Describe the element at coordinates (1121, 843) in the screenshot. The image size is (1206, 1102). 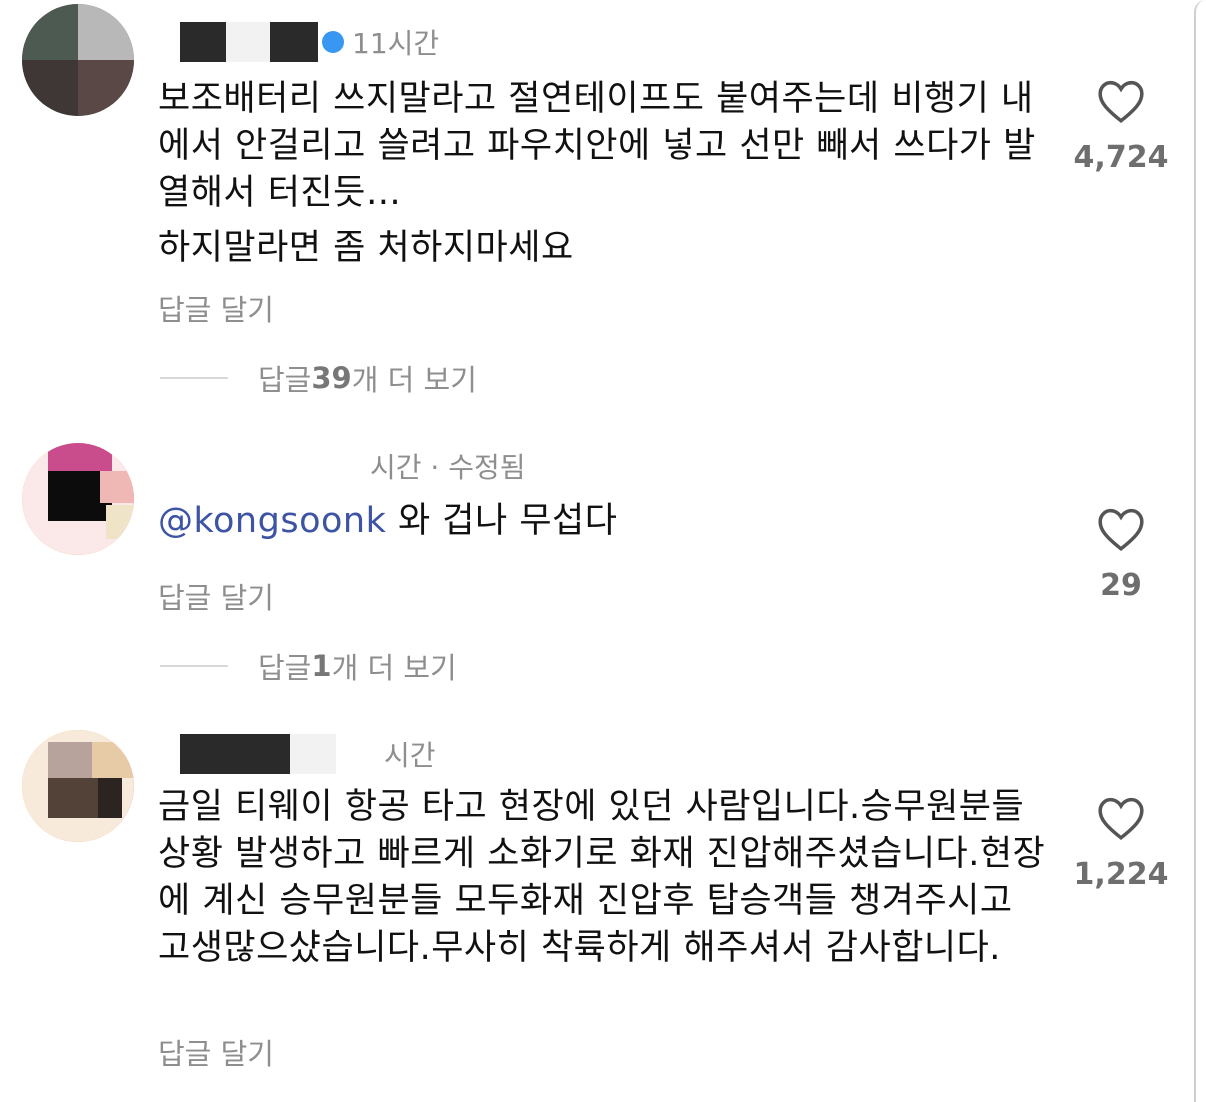
I see `like-group: 1,224` at that location.